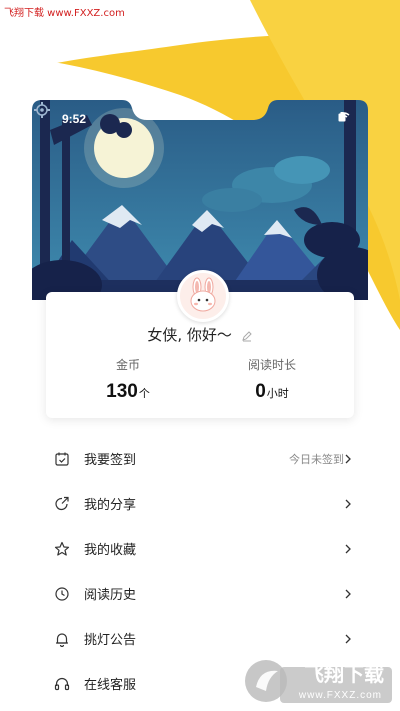 This screenshot has width=400, height=711. Describe the element at coordinates (316, 459) in the screenshot. I see `checkin-status: 今日未签到` at that location.